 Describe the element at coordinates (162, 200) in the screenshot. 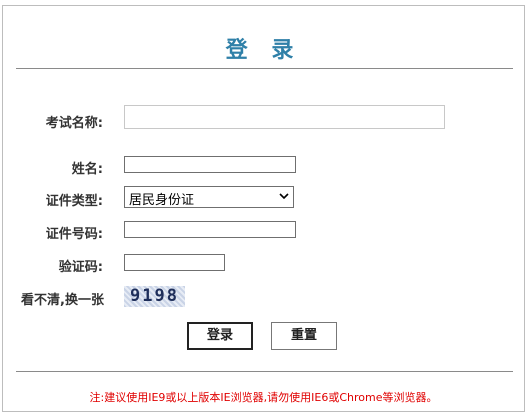

I see `id-type-selected-value: 居民身份证` at that location.